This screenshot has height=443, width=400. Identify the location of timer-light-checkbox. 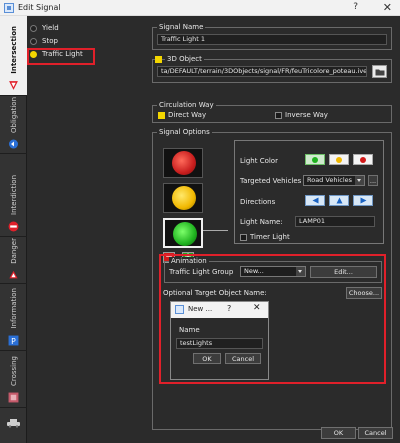
(243, 237).